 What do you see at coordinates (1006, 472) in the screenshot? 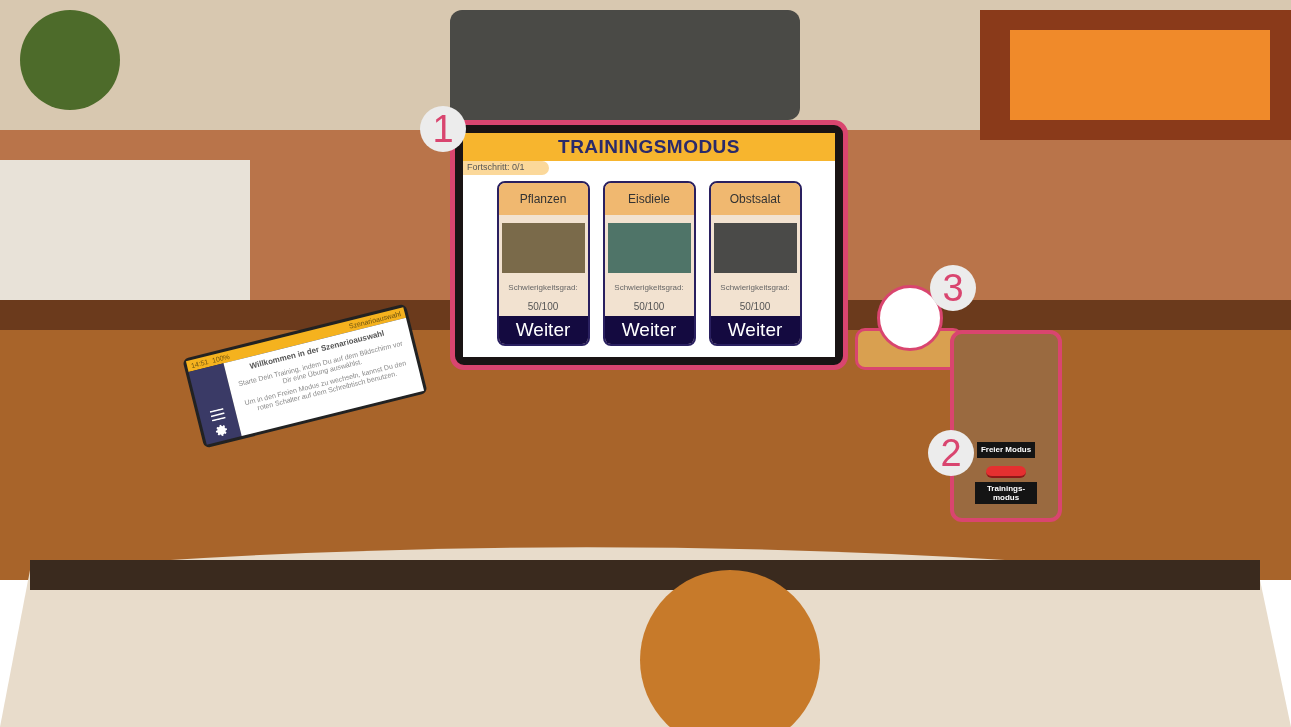
I see `toggle-switch` at bounding box center [1006, 472].